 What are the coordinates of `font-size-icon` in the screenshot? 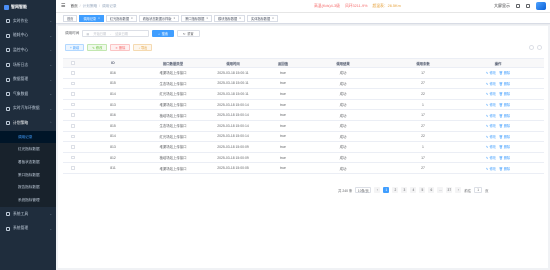 It's located at (528, 6).